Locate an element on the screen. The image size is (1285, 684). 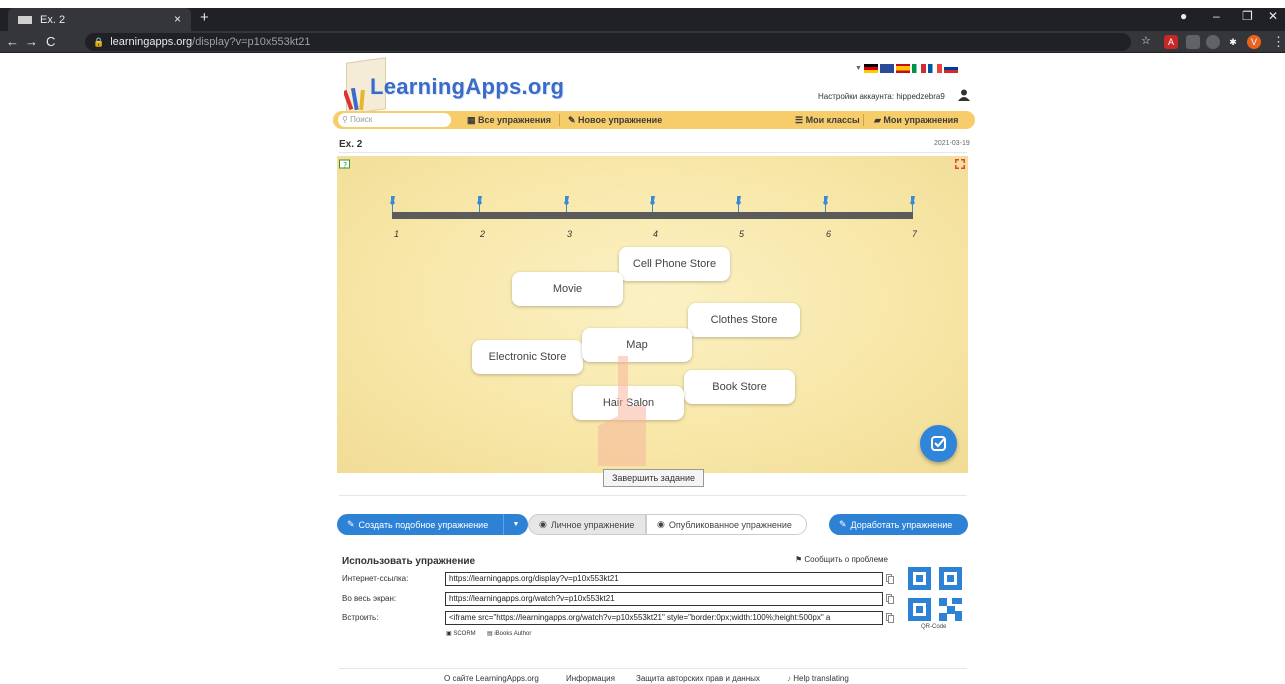
account-settings-link: Настройки аккаунта: hippedzebra9 is located at coordinates (881, 96).